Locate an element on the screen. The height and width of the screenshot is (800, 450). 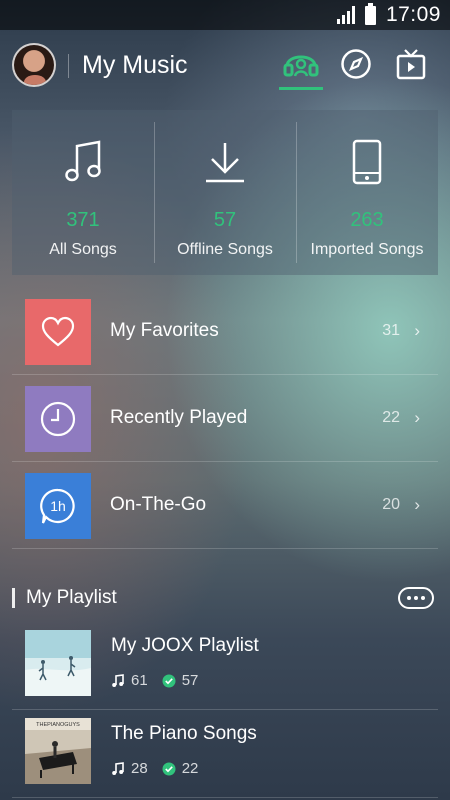
playlist-section-header: My Playlist is located at coordinates (225, 599).